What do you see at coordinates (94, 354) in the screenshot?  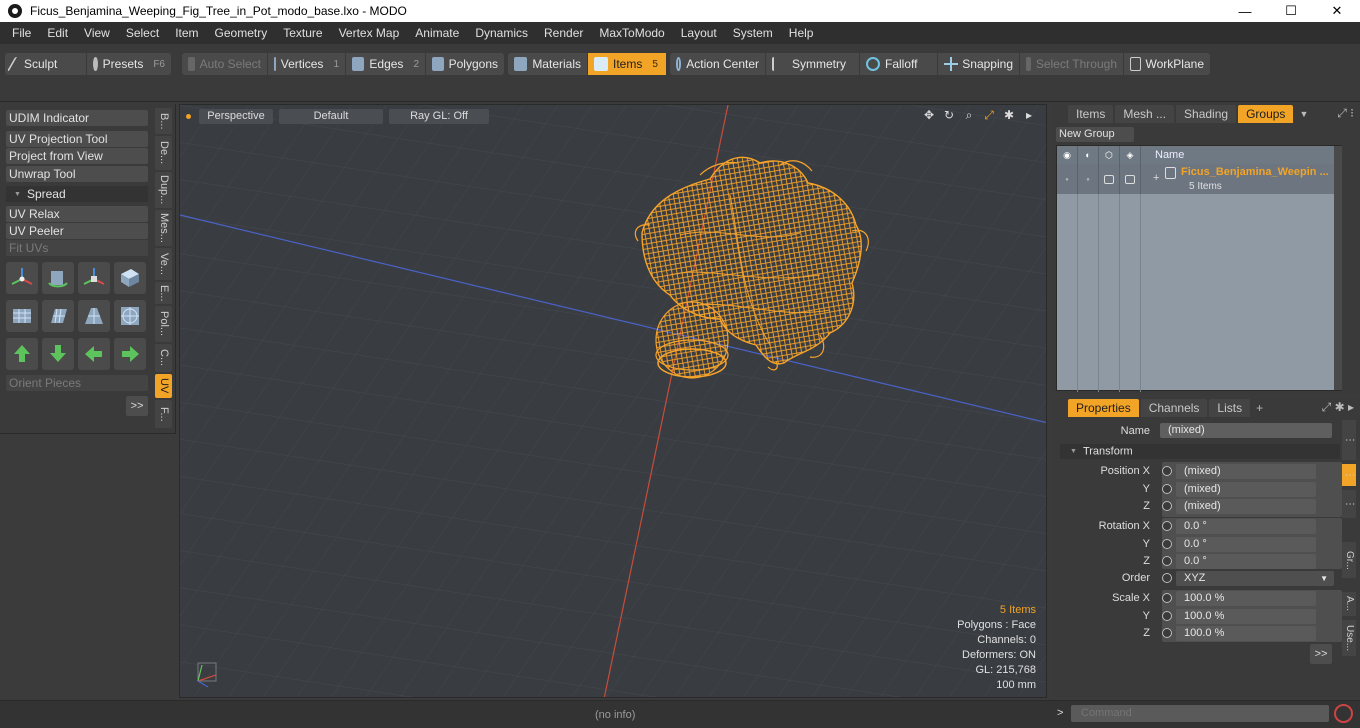 I see `arrow-left-icon` at bounding box center [94, 354].